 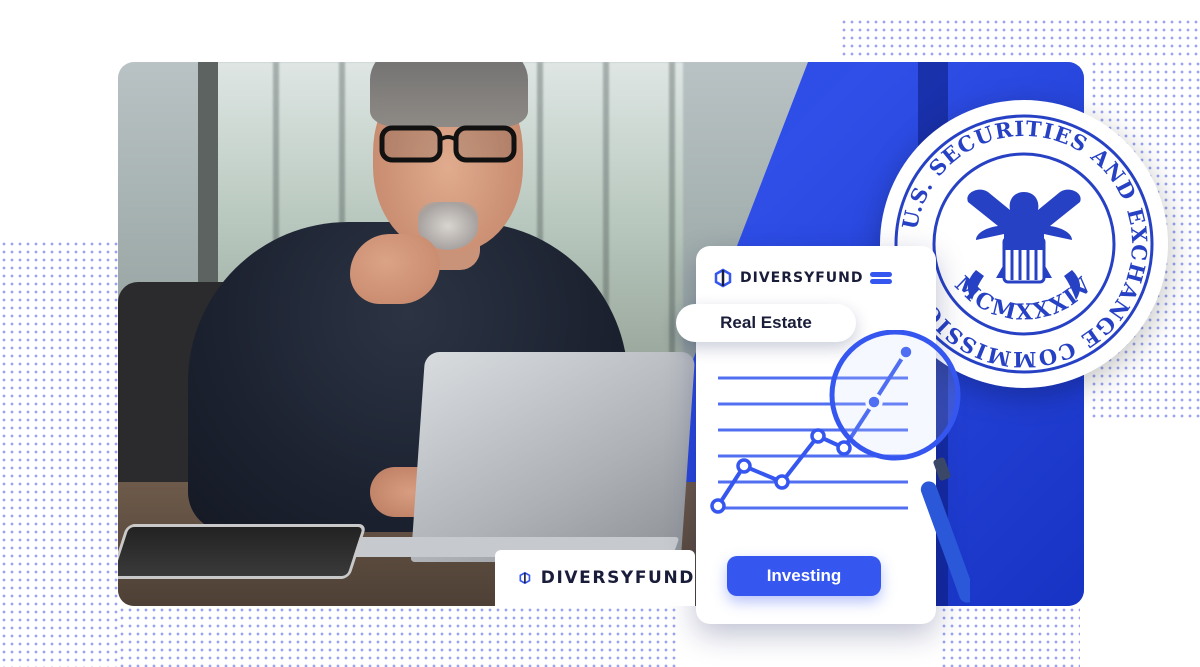 I want to click on hair, so click(x=449, y=94).